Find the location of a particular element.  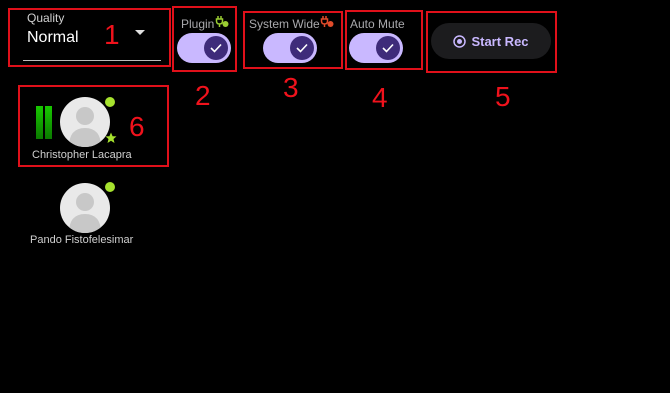

system-wide-toggle is located at coordinates (290, 48).